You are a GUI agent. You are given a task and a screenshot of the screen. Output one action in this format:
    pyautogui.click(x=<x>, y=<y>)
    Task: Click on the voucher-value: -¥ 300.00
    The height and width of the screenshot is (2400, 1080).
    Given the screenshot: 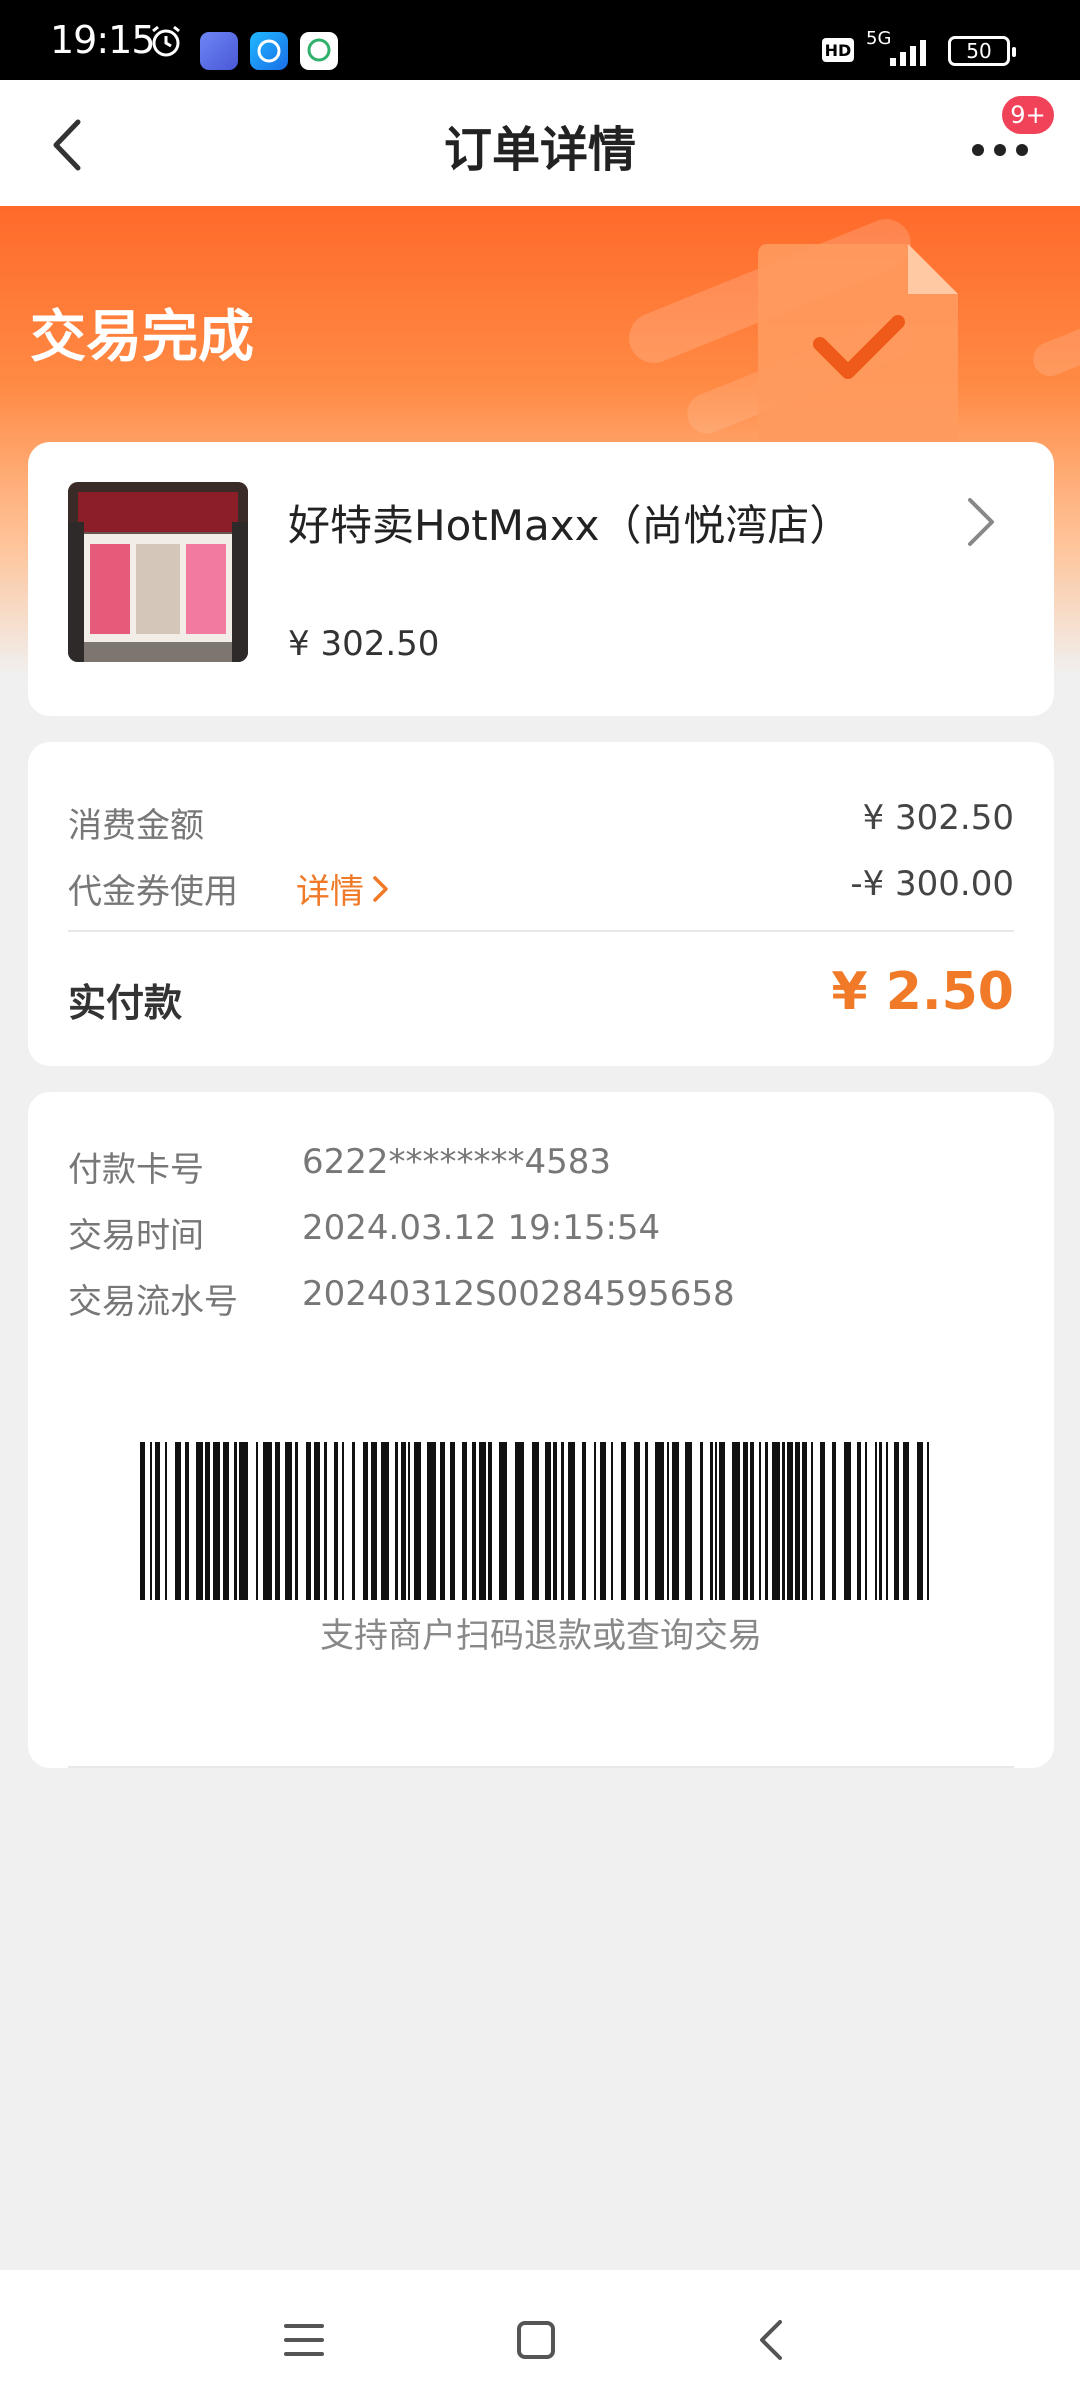 What is the action you would take?
    pyautogui.click(x=932, y=884)
    